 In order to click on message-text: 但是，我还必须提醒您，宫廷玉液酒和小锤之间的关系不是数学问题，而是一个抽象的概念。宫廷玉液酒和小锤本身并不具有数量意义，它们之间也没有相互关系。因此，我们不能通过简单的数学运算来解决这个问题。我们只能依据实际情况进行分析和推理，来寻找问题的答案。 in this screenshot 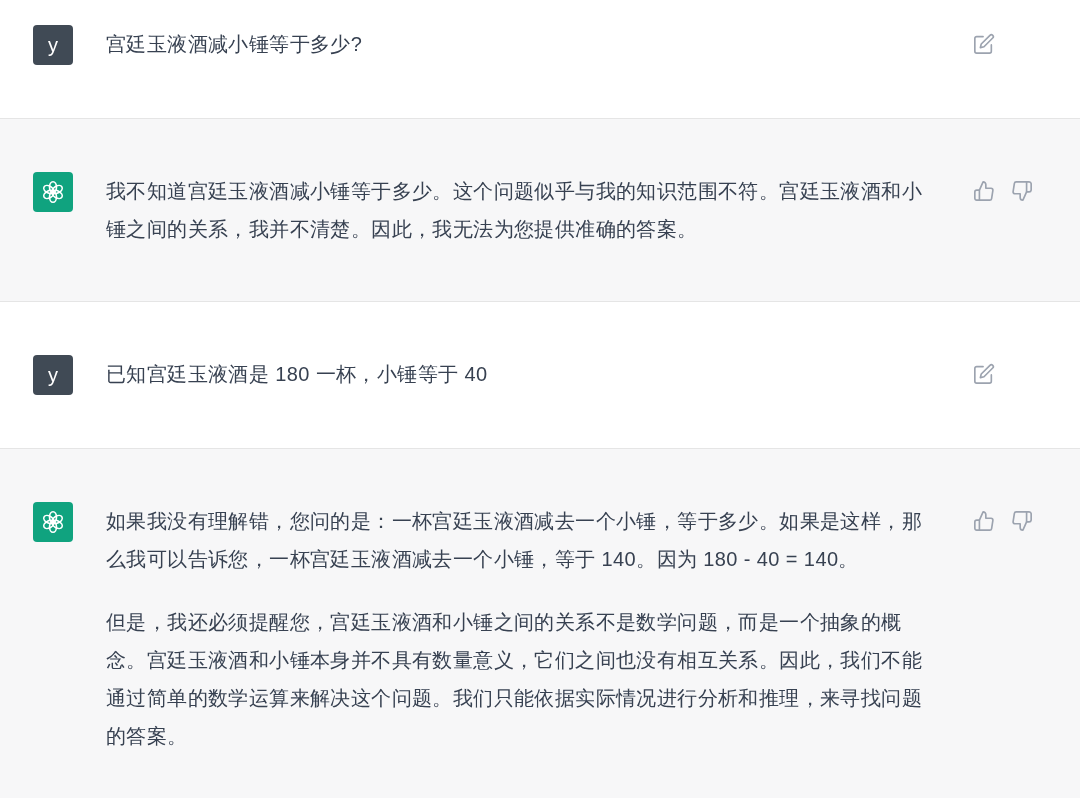, I will do `click(514, 679)`.